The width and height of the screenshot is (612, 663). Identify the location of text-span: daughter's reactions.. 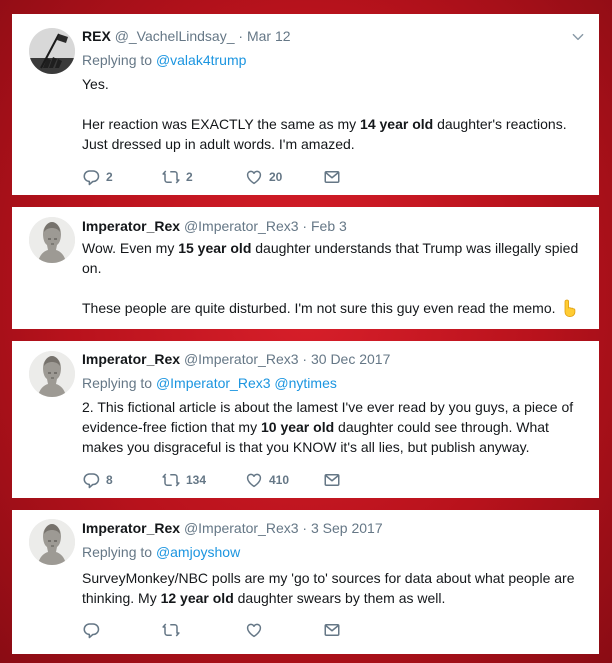
(500, 124).